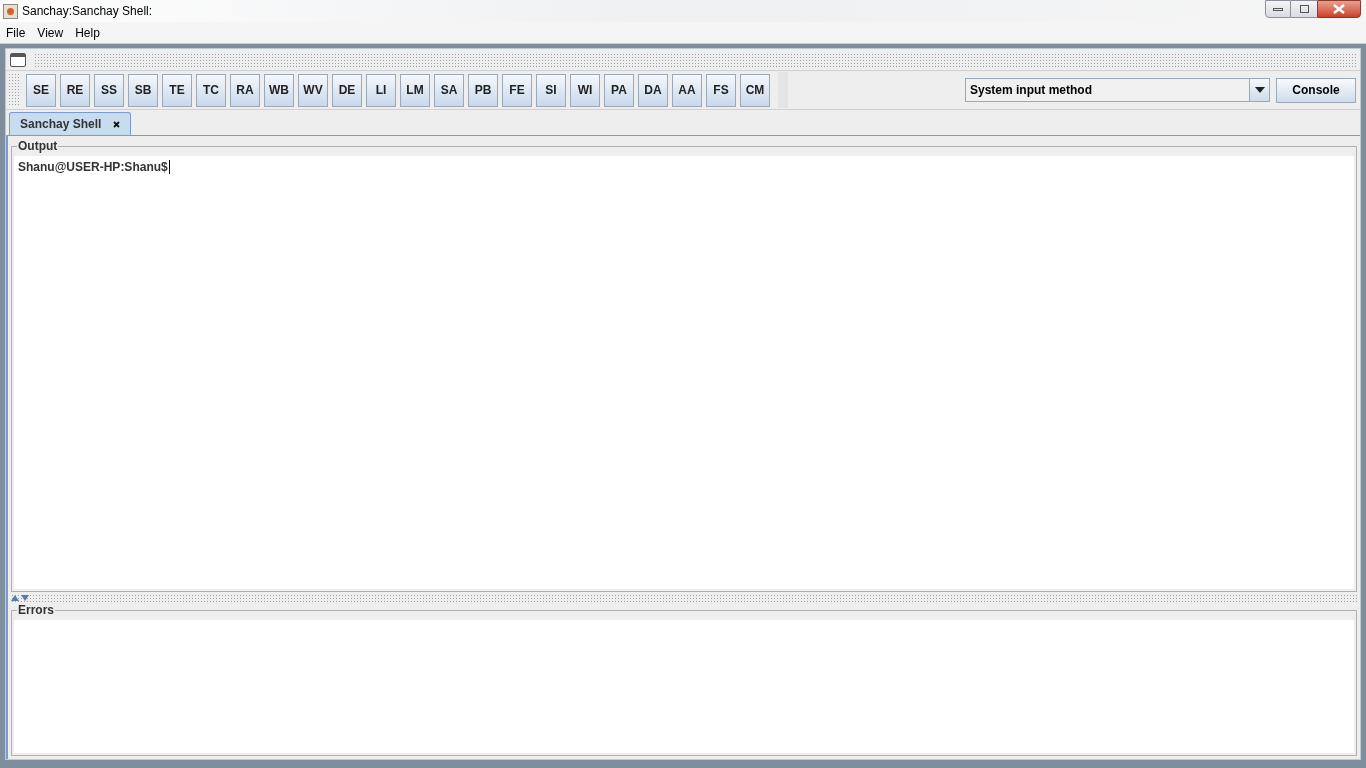  What do you see at coordinates (10, 11) in the screenshot?
I see `app-icon` at bounding box center [10, 11].